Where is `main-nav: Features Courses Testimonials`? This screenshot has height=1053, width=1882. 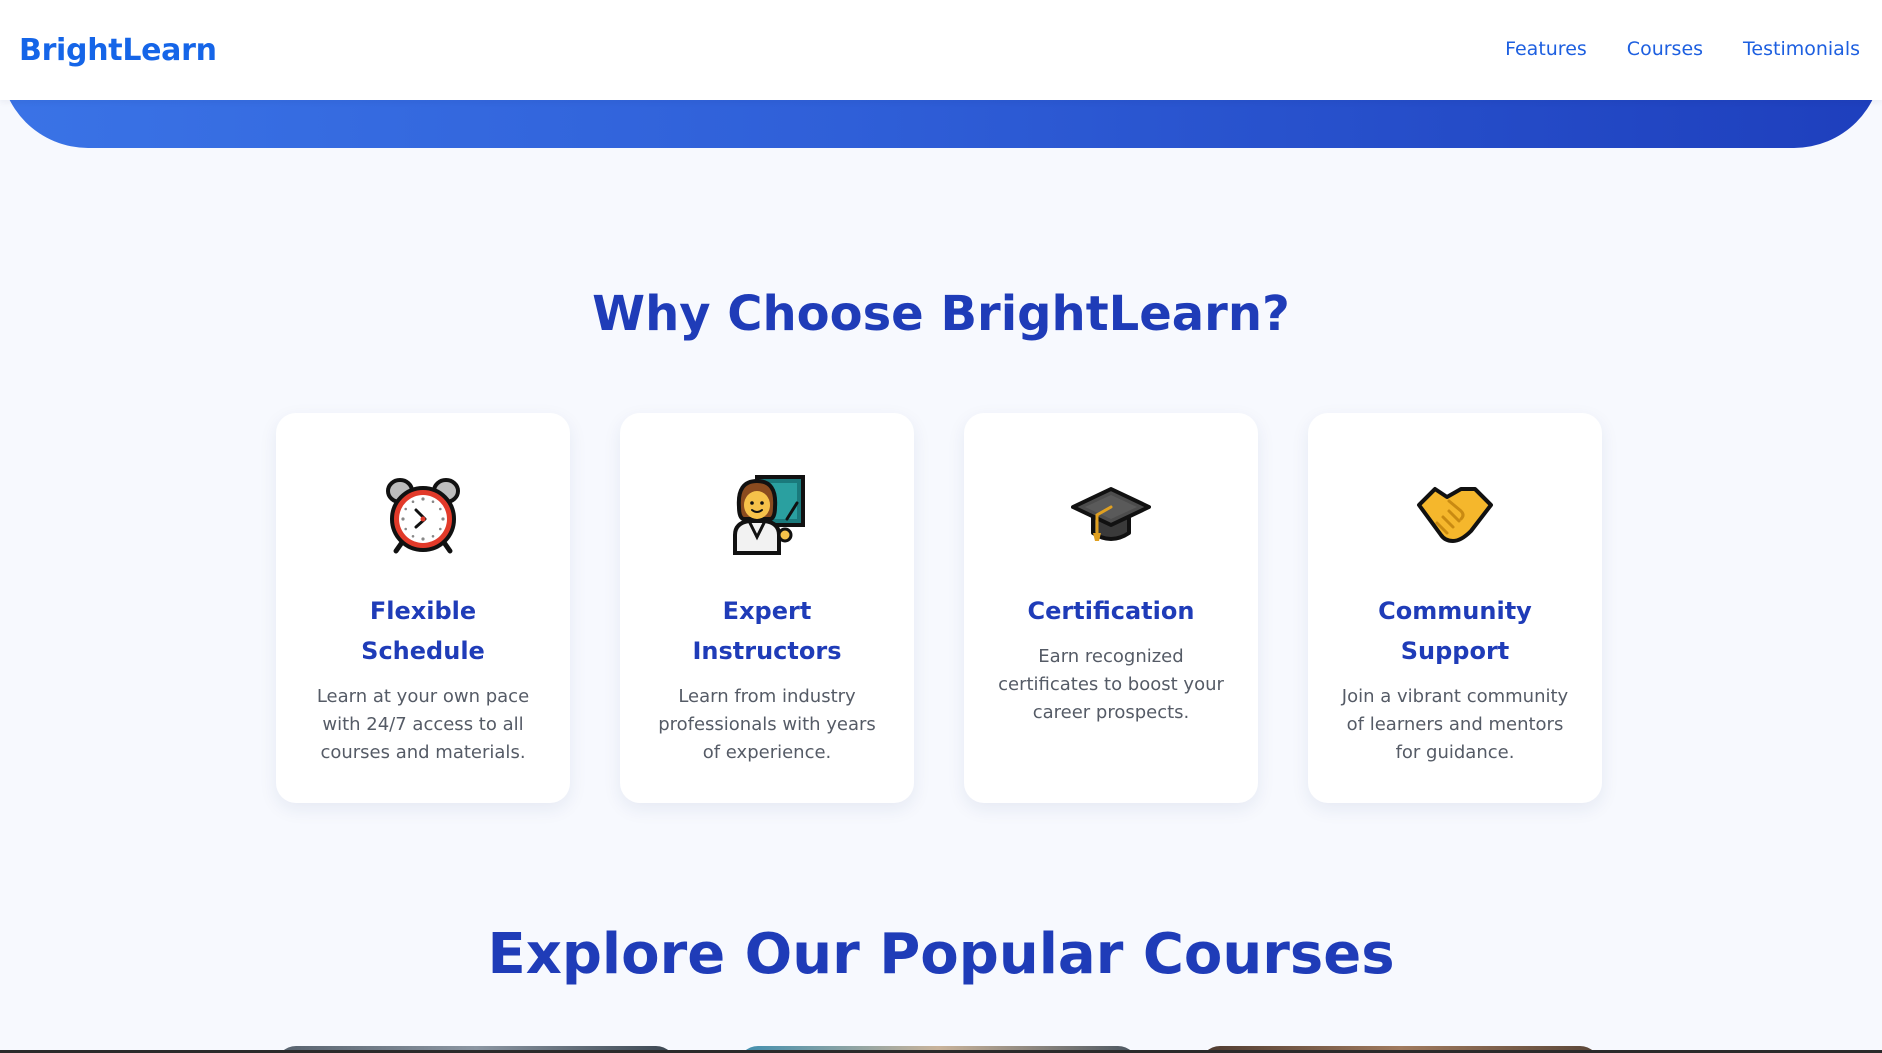
main-nav: Features Courses Testimonials is located at coordinates (1682, 49).